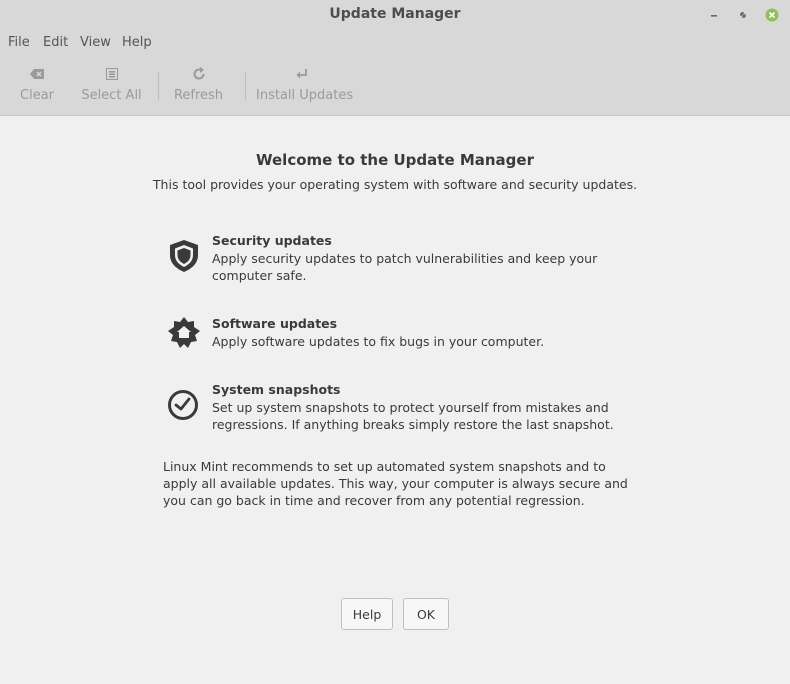 Image resolution: width=790 pixels, height=684 pixels. I want to click on shield-icon, so click(187, 258).